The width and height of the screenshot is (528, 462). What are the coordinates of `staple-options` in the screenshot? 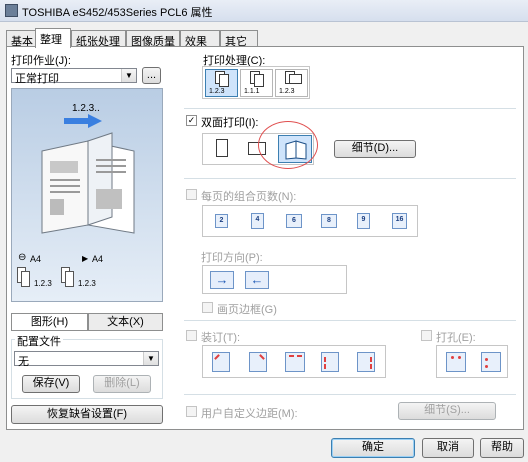 It's located at (294, 361).